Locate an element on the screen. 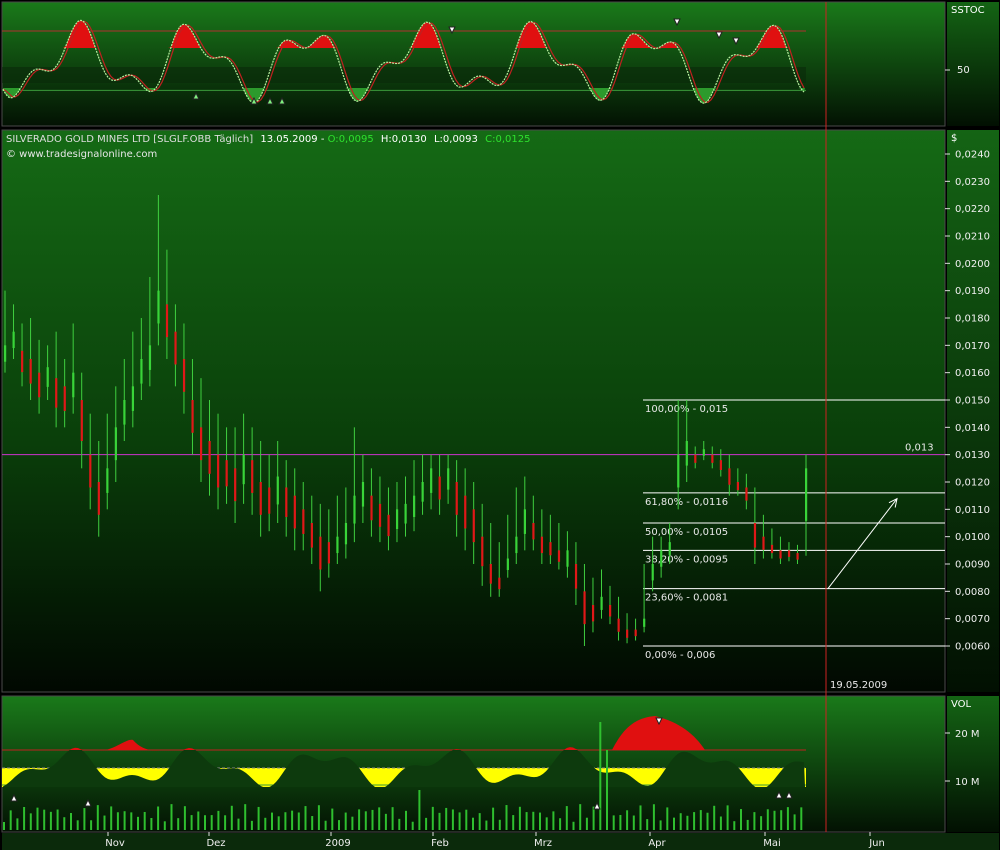  y-tick-label: 0,0060 is located at coordinates (972, 647).